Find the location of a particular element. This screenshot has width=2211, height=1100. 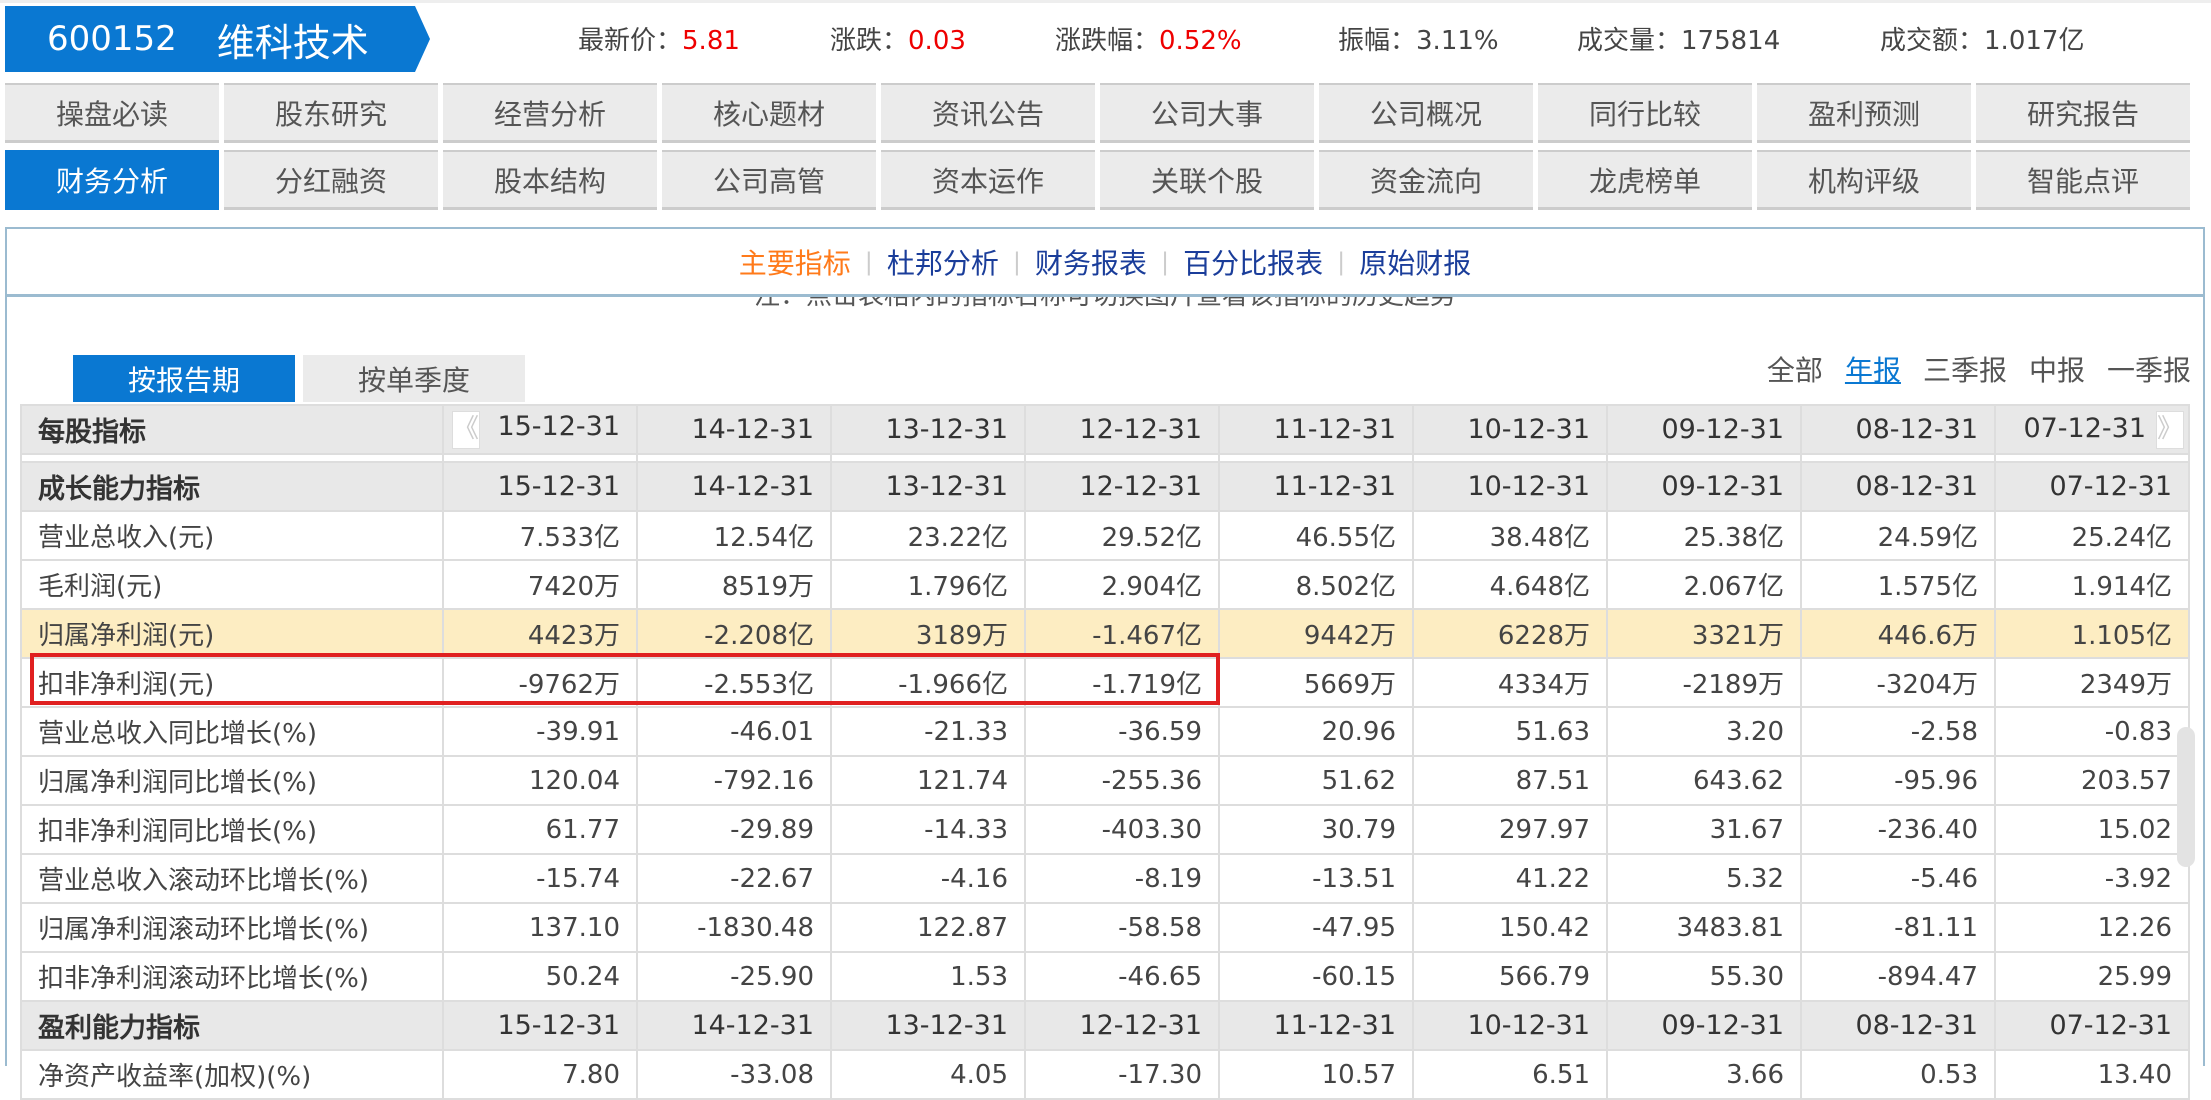

value-cell: 643.62 is located at coordinates (1704, 780).